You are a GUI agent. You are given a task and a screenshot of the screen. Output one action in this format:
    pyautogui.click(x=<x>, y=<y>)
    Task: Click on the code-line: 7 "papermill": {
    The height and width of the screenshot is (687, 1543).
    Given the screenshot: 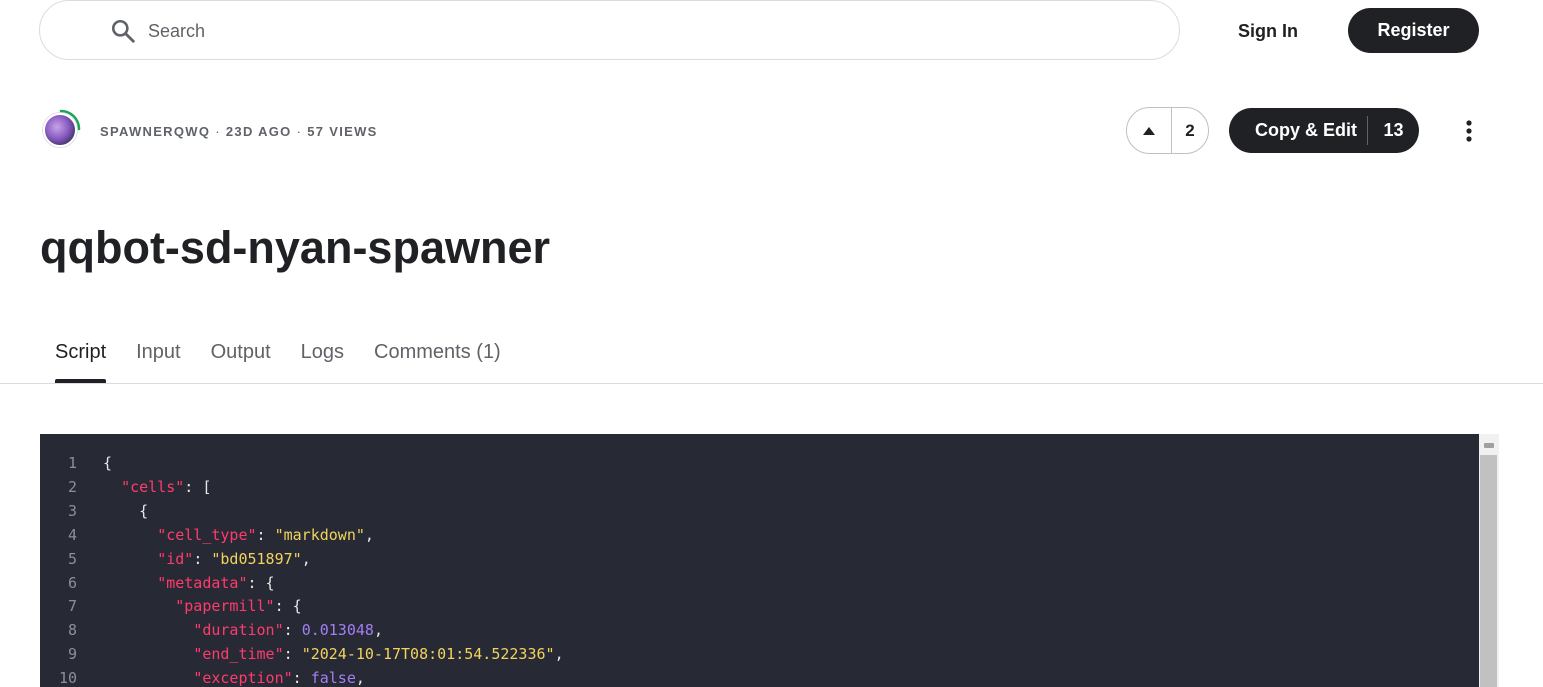 What is the action you would take?
    pyautogui.click(x=759, y=606)
    